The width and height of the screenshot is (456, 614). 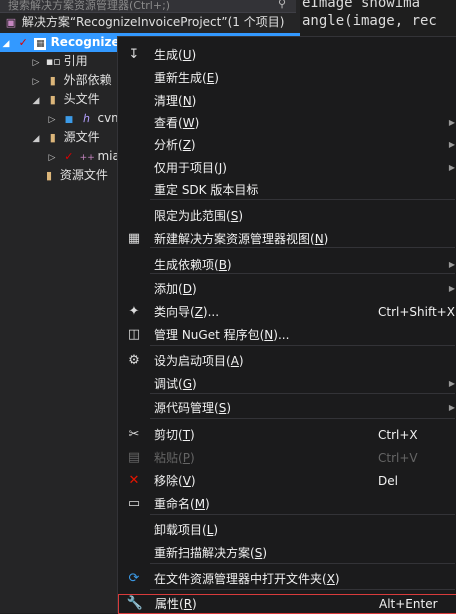 I want to click on menu-item-label: 源代码管理(S), so click(x=192, y=408).